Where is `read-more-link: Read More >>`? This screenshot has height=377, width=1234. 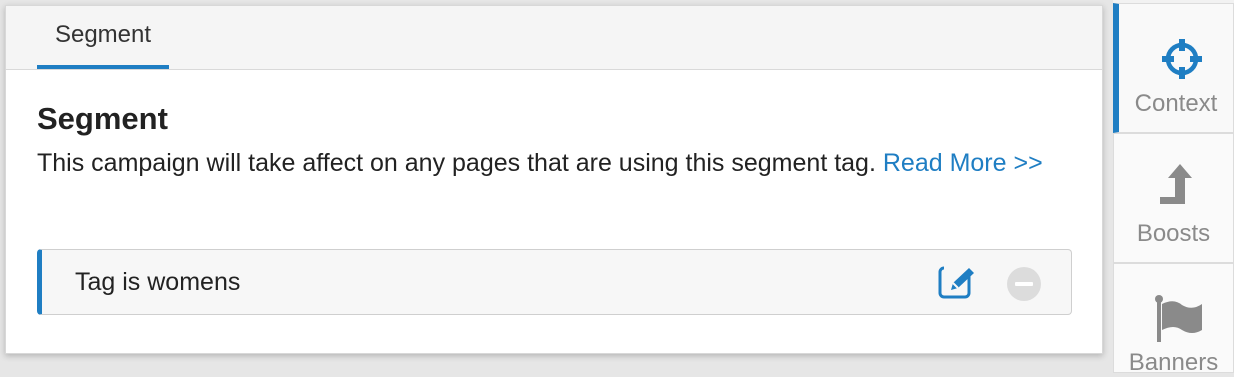 read-more-link: Read More >> is located at coordinates (963, 163).